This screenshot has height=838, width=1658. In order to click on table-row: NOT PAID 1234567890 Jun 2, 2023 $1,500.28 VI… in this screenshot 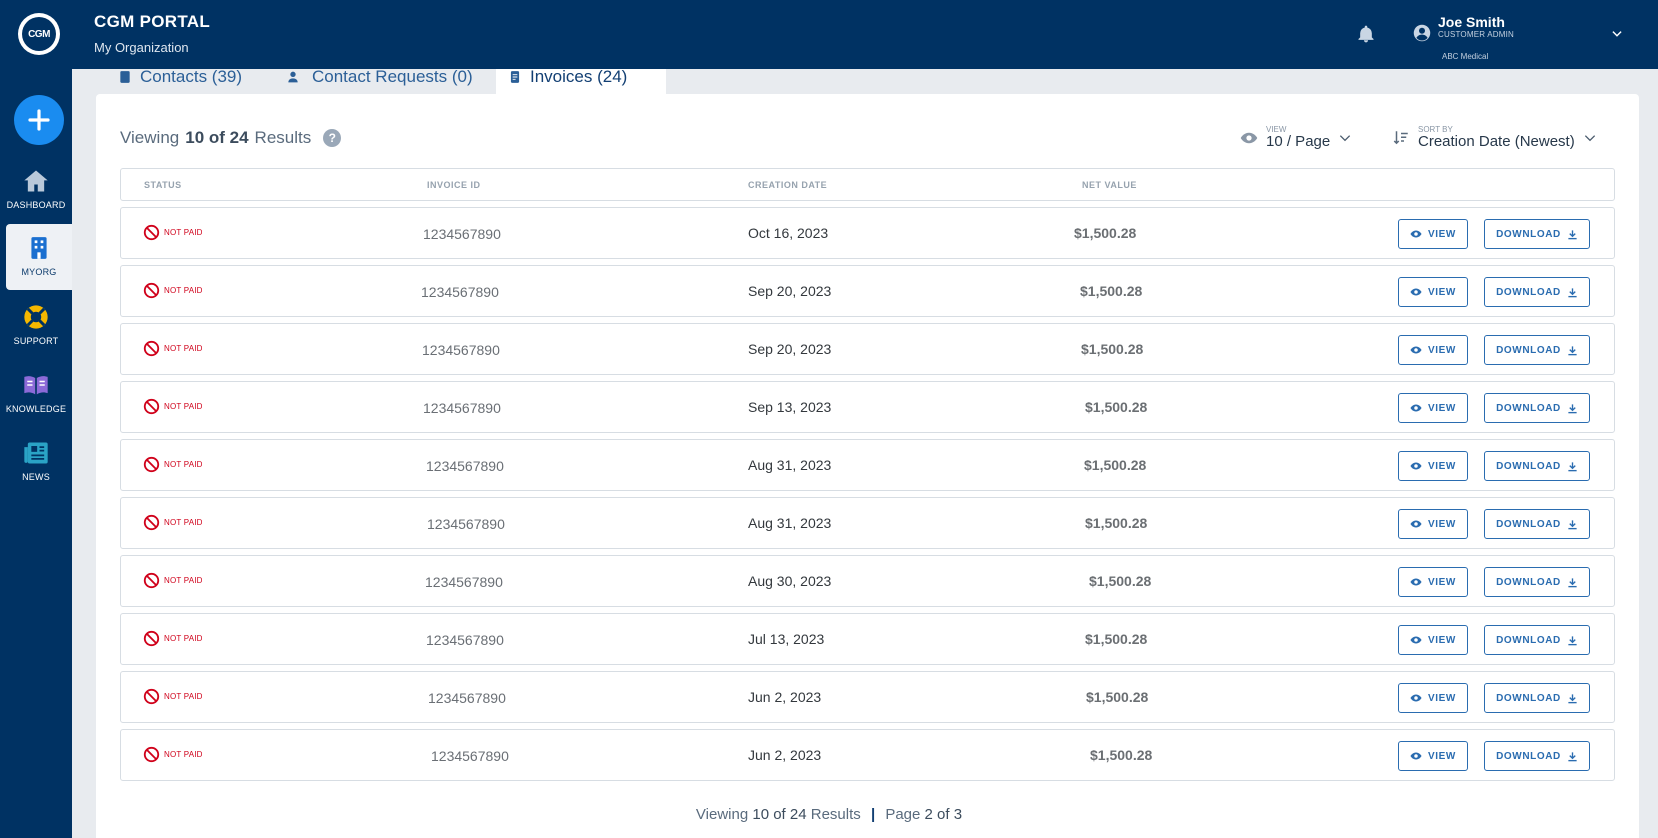, I will do `click(867, 755)`.